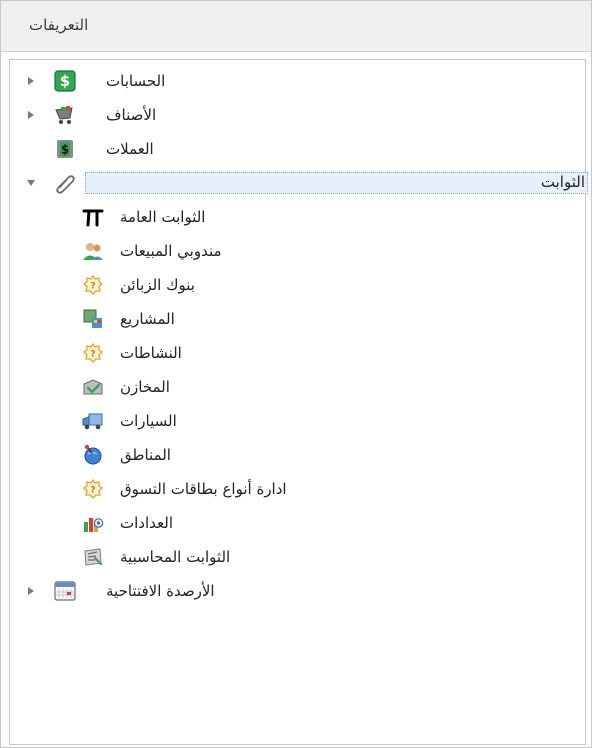 The image size is (592, 748). I want to click on tree-node-label: النشاطات, so click(151, 353).